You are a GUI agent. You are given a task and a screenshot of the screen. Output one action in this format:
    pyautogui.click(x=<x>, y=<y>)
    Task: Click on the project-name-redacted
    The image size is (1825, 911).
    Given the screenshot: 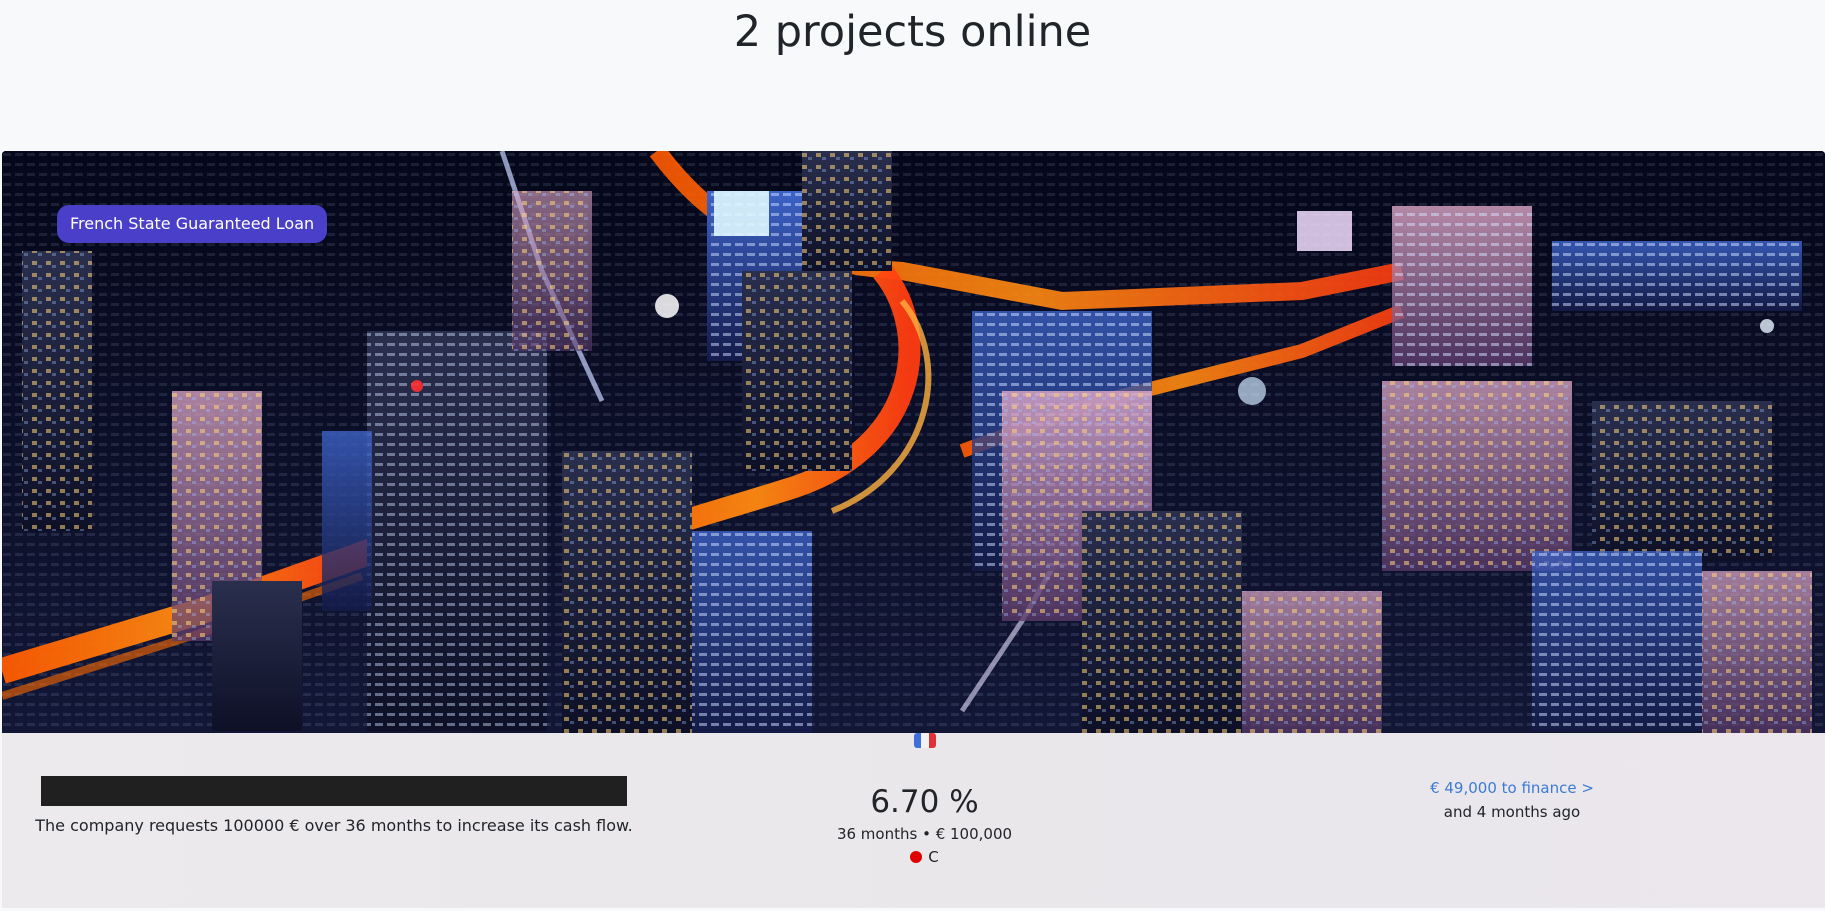 What is the action you would take?
    pyautogui.click(x=334, y=791)
    